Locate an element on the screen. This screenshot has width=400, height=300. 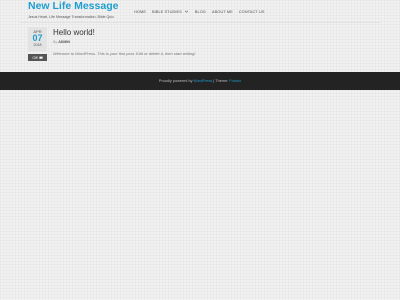
chevron-down-icon is located at coordinates (186, 11).